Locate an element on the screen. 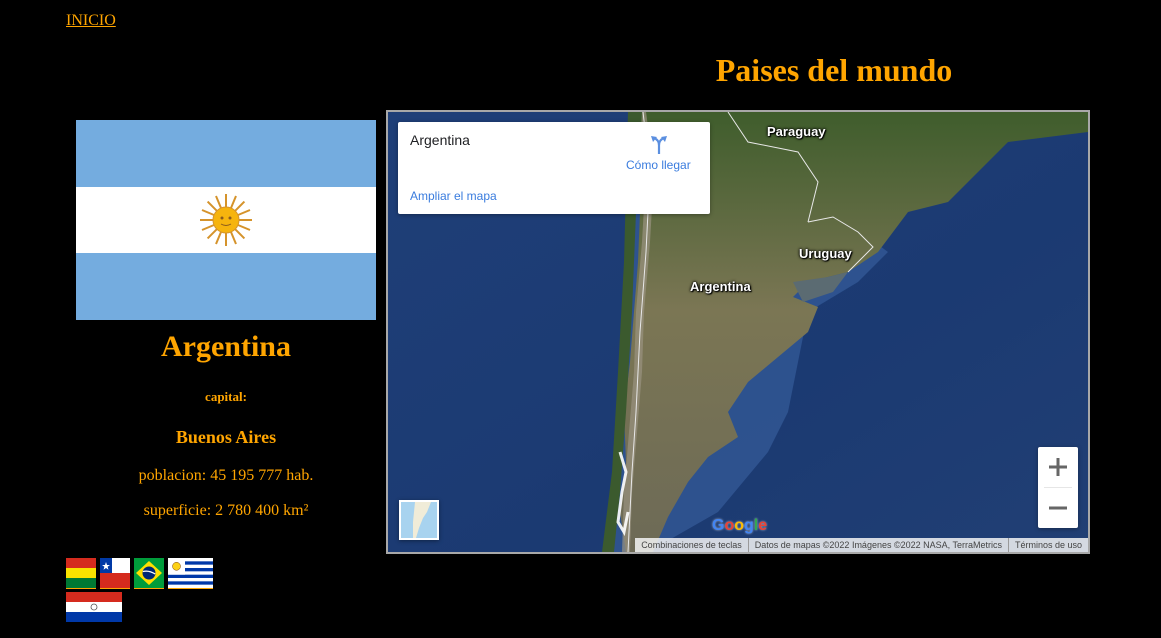 Image resolution: width=1161 pixels, height=638 pixels. capital-label: capital: is located at coordinates (226, 396).